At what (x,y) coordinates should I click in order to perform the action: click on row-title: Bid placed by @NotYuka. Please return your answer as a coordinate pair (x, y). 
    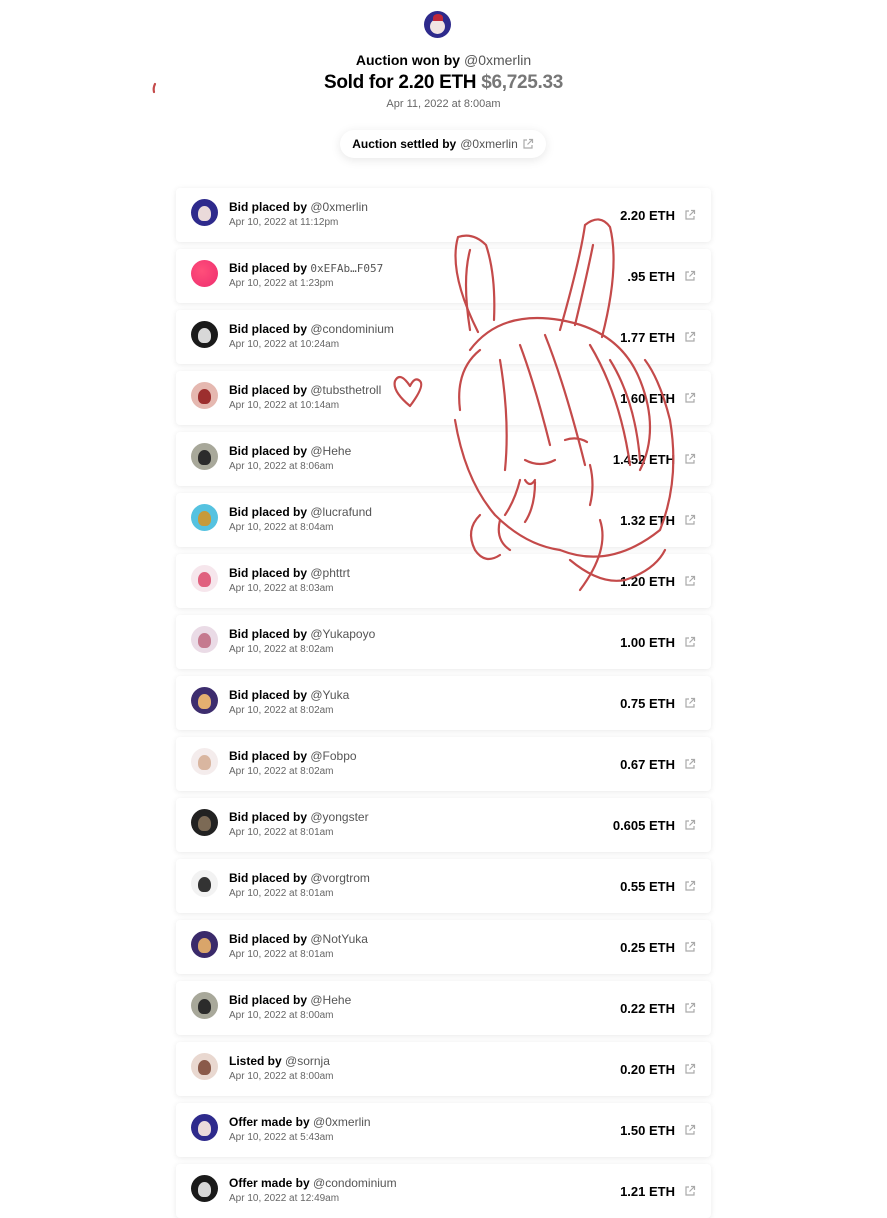
    Looking at the image, I should click on (298, 939).